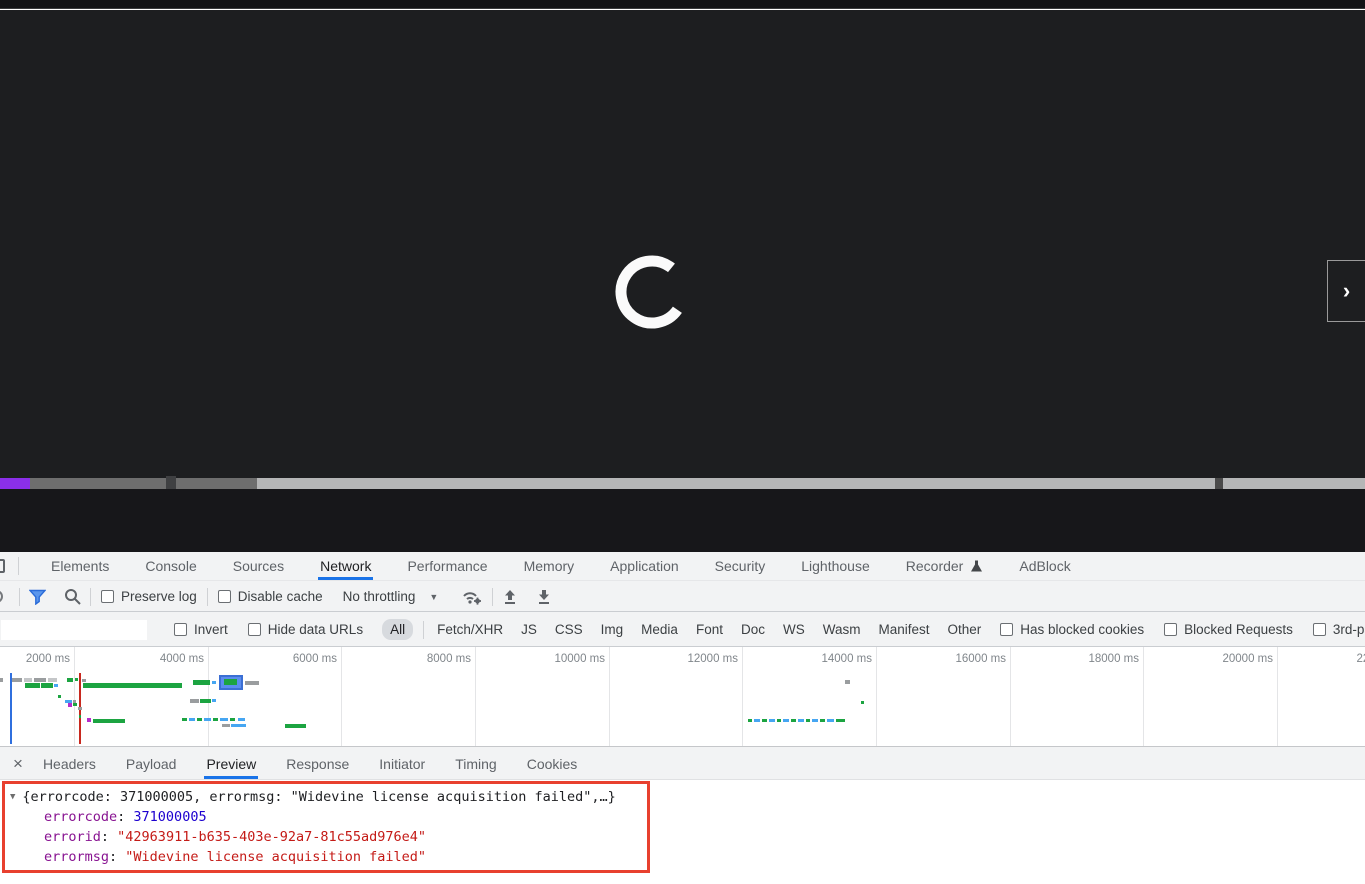 This screenshot has height=884, width=1365. Describe the element at coordinates (529, 629) in the screenshot. I see `filter-type-js: JS` at that location.